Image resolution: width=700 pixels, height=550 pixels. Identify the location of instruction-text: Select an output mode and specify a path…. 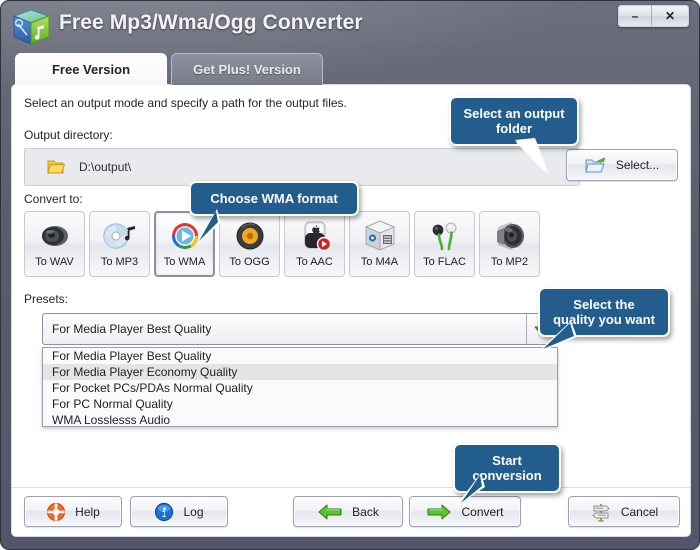
(185, 103).